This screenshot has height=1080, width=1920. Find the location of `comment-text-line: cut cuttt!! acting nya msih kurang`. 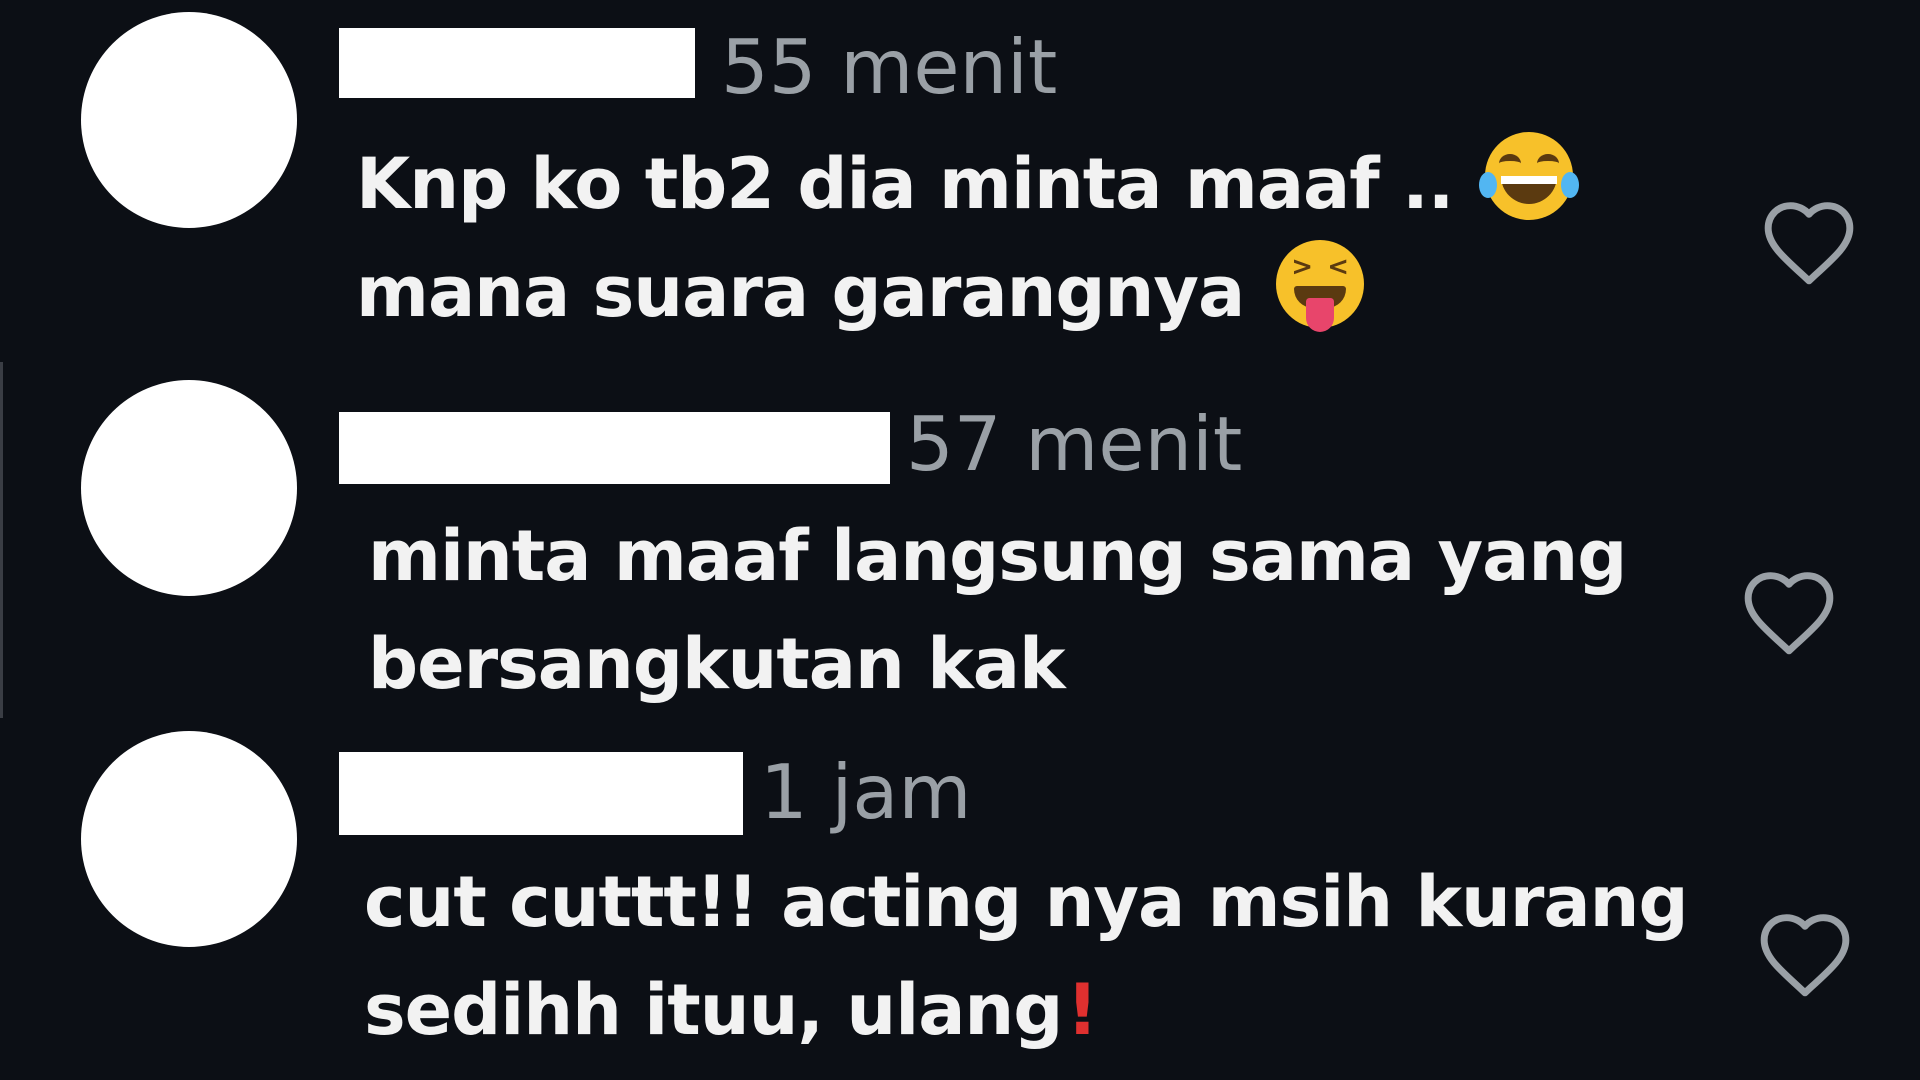

comment-text-line: cut cuttt!! acting nya msih kurang is located at coordinates (1026, 902).